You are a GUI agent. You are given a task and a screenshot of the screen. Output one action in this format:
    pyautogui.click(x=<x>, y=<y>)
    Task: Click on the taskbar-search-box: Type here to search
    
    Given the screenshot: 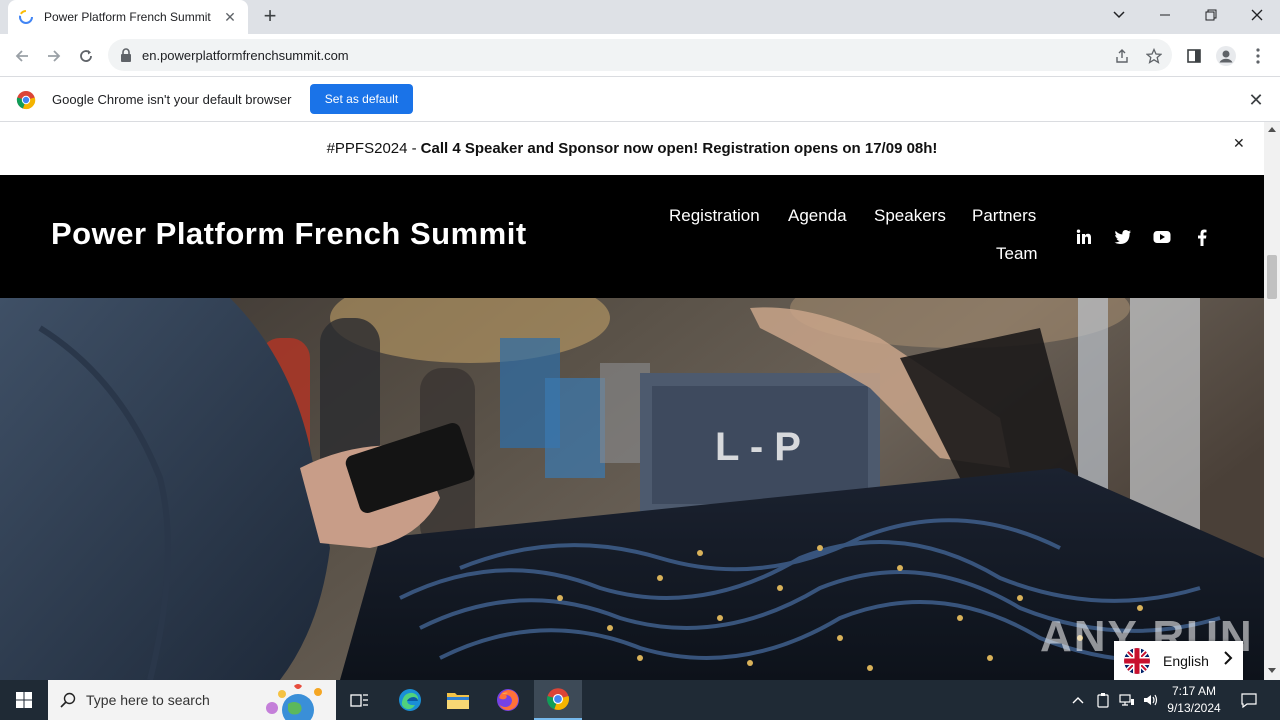 What is the action you would take?
    pyautogui.click(x=192, y=700)
    